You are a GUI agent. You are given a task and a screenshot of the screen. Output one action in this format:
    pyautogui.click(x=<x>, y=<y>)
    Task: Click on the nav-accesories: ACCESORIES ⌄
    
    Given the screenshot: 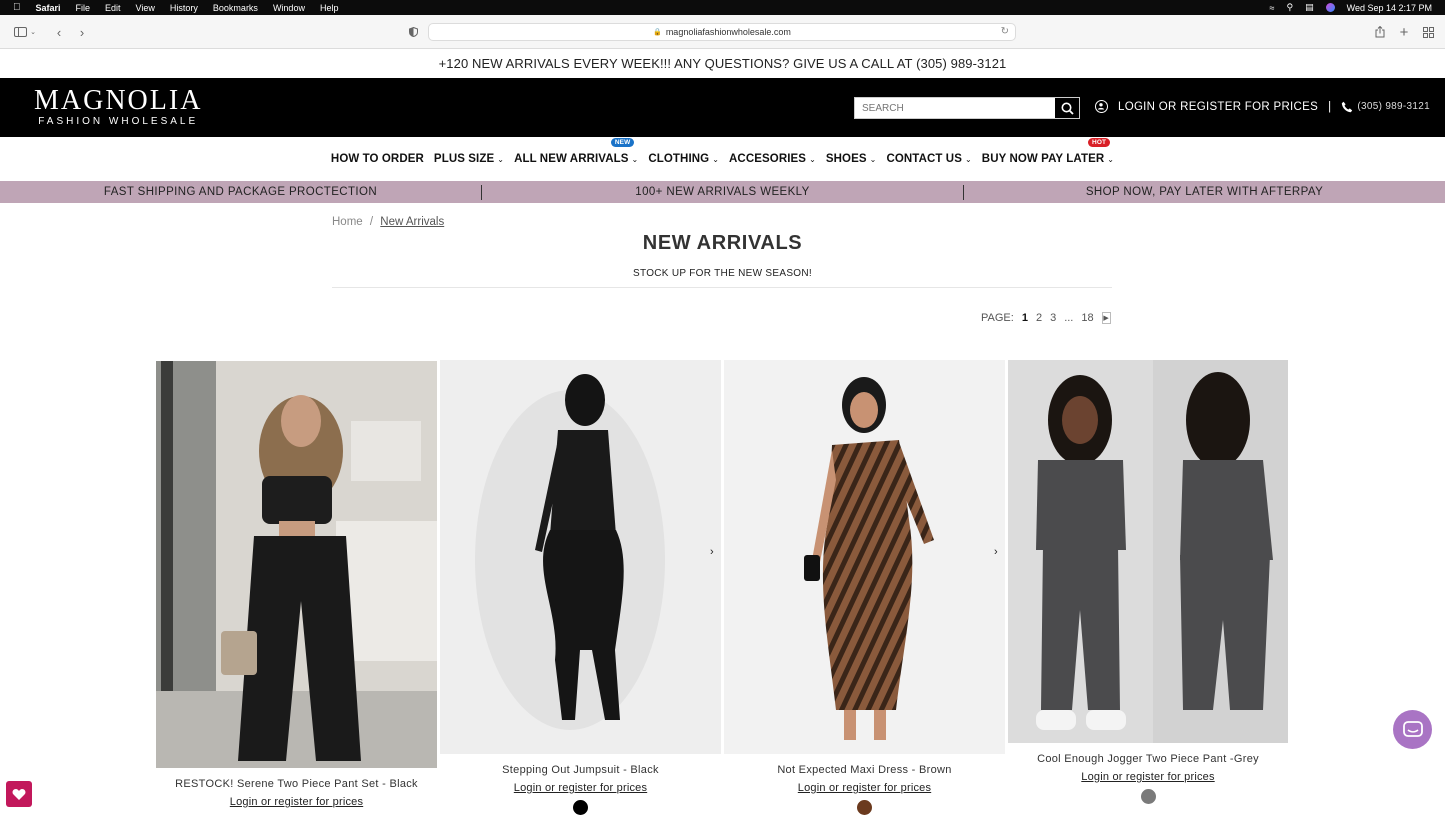 What is the action you would take?
    pyautogui.click(x=772, y=159)
    